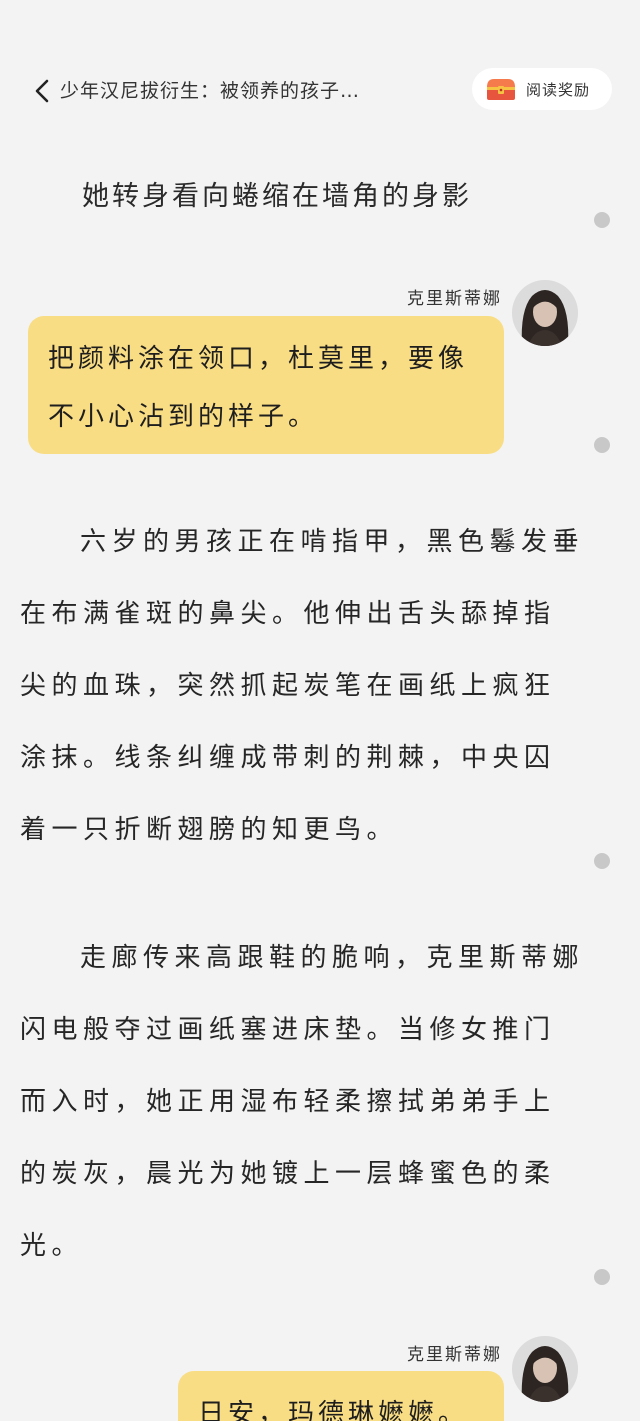 This screenshot has width=640, height=1421. I want to click on treasure-chest-icon, so click(501, 89).